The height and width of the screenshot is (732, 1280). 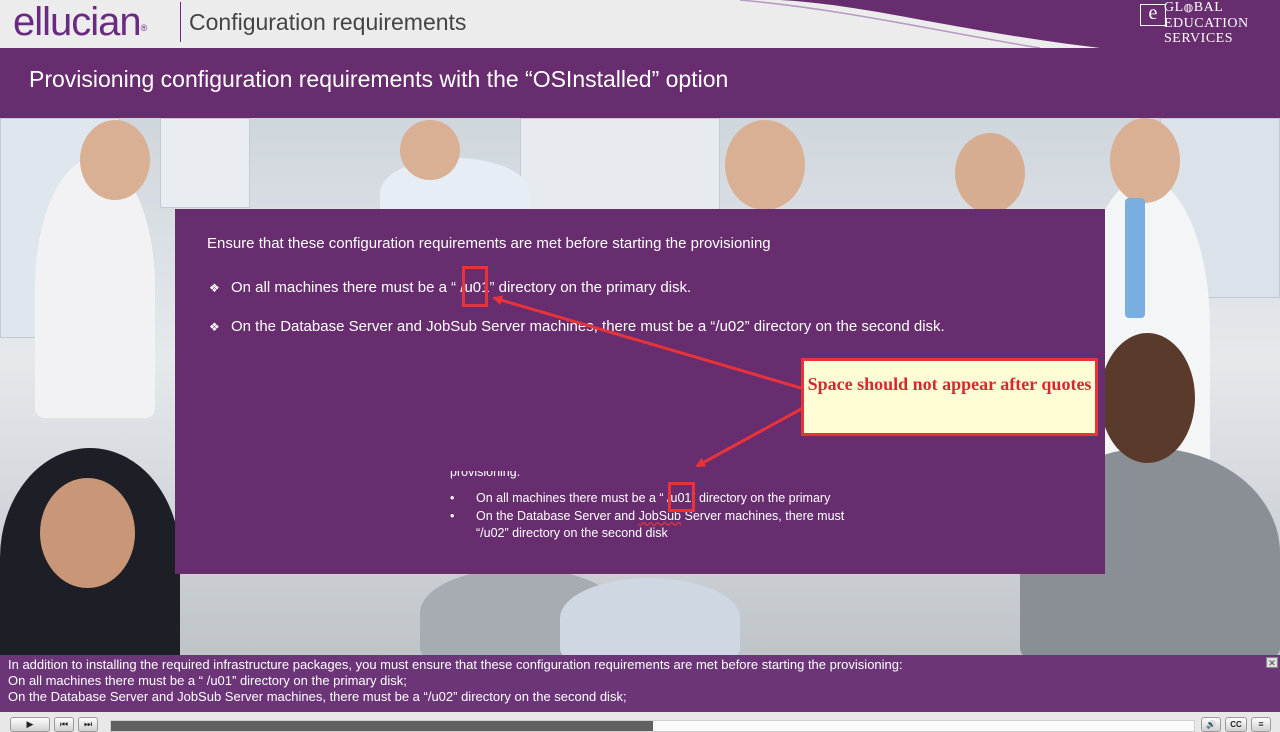 I want to click on previous-slide-button: ⏮, so click(x=64, y=724).